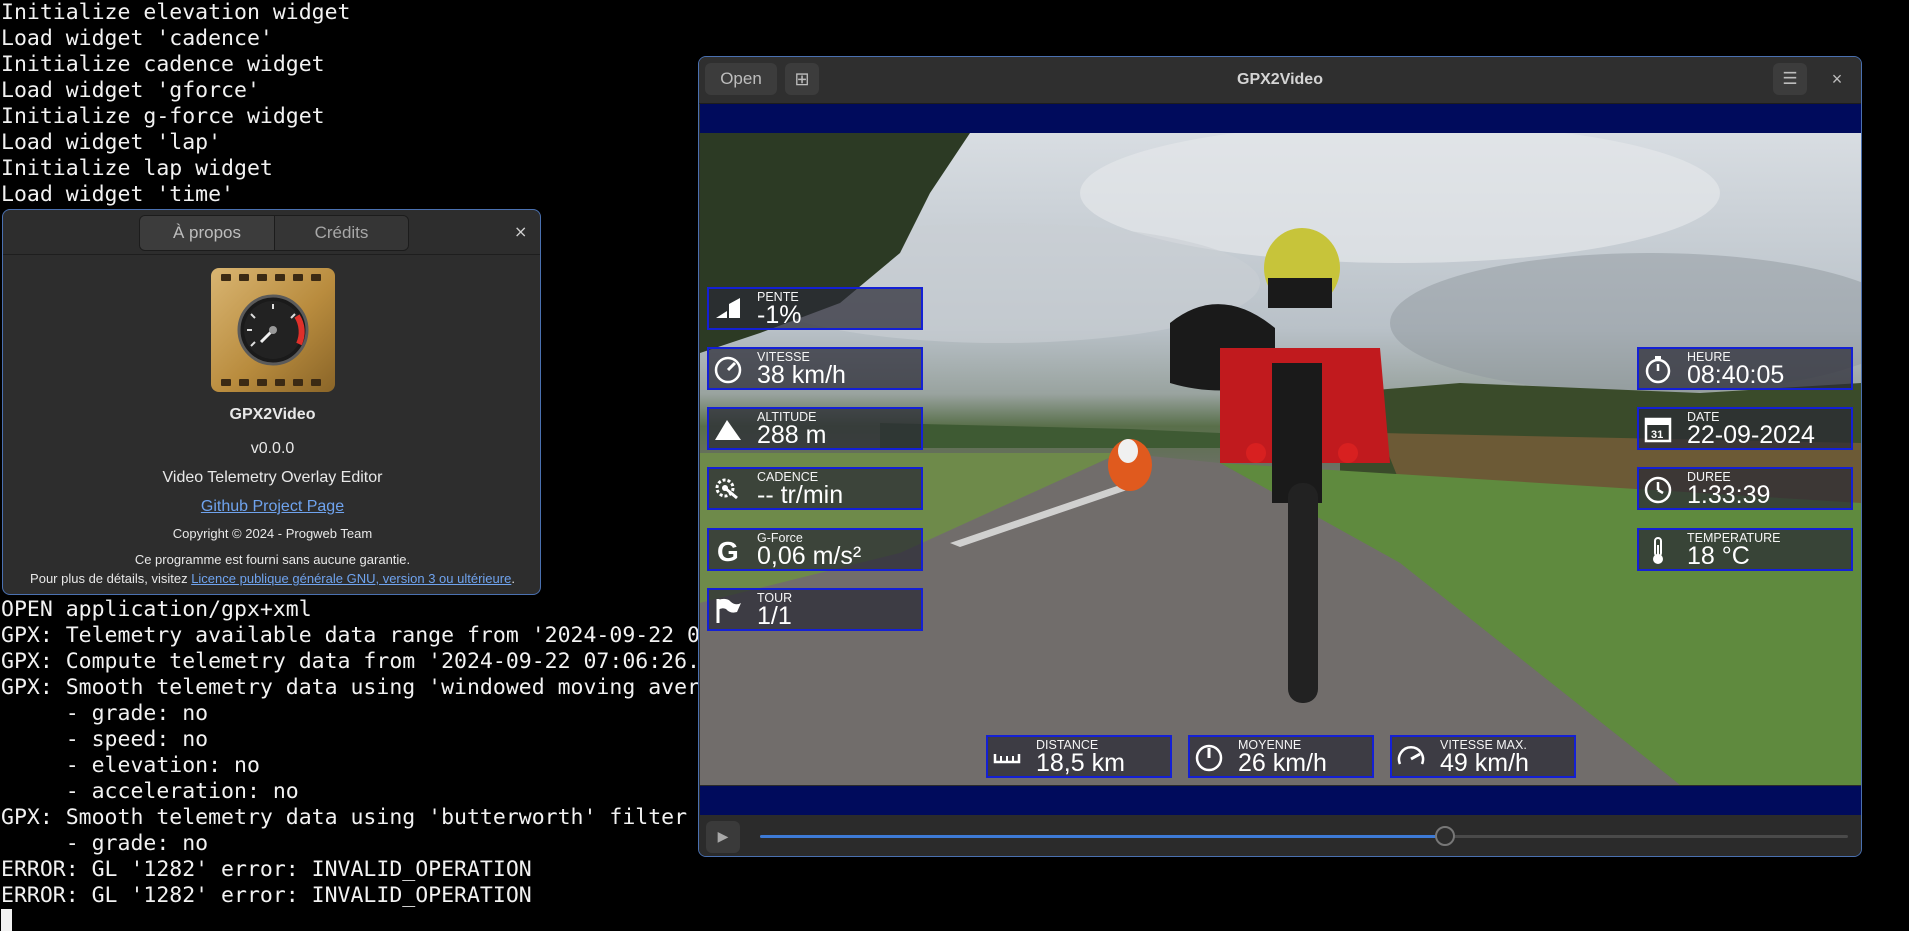 The height and width of the screenshot is (931, 1909). Describe the element at coordinates (513, 578) in the screenshot. I see `warranty-suffix: .` at that location.